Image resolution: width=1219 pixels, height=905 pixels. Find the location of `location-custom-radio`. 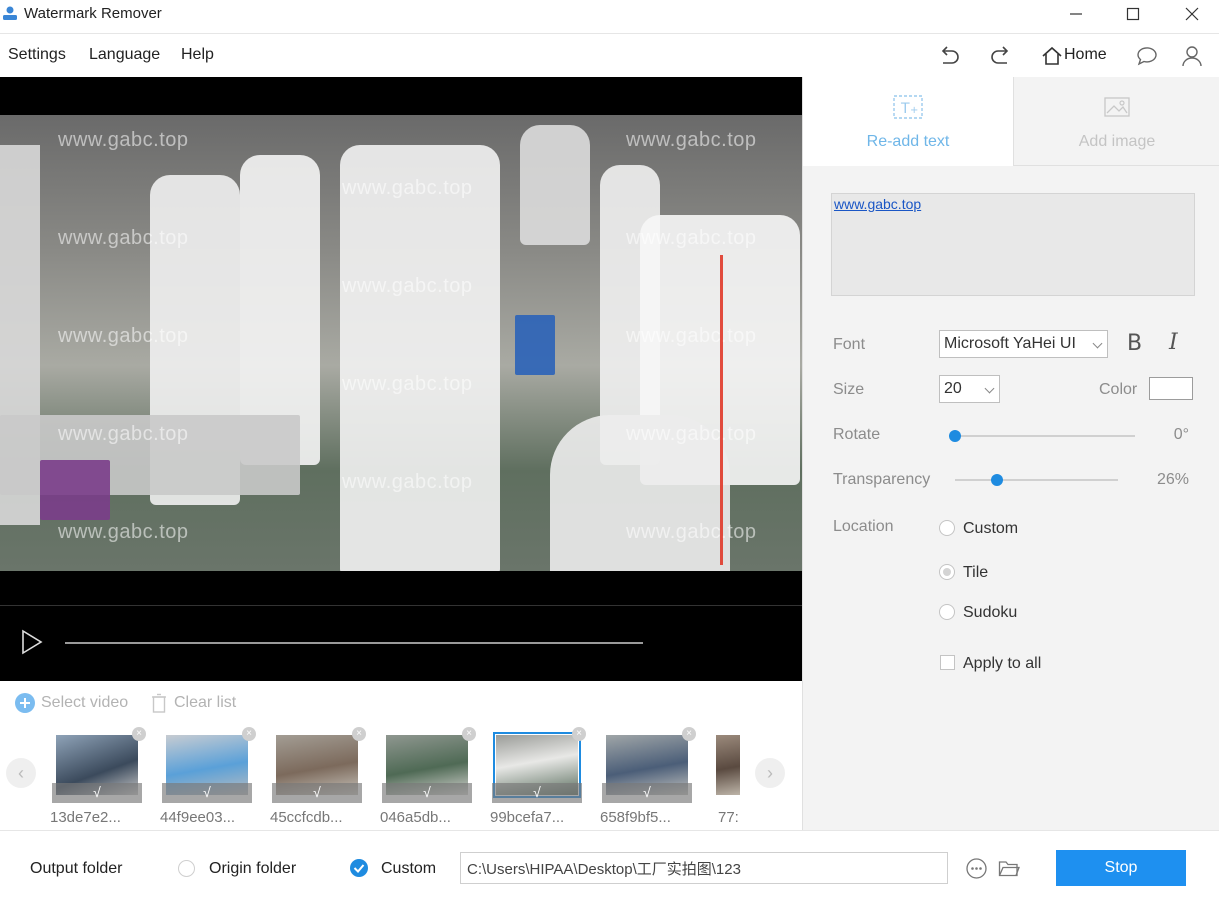

location-custom-radio is located at coordinates (947, 528).